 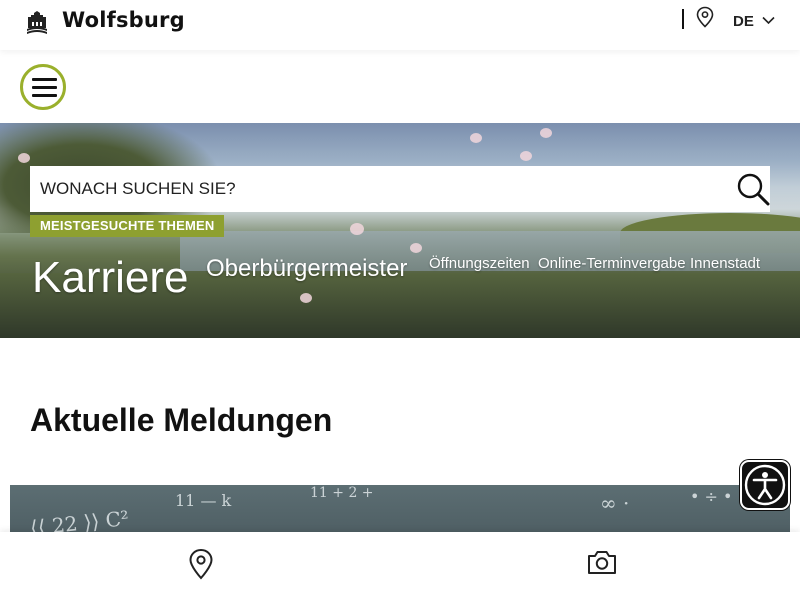 I want to click on topic-link-oeffnungszeiten: Öffnungszeiten, so click(x=479, y=263).